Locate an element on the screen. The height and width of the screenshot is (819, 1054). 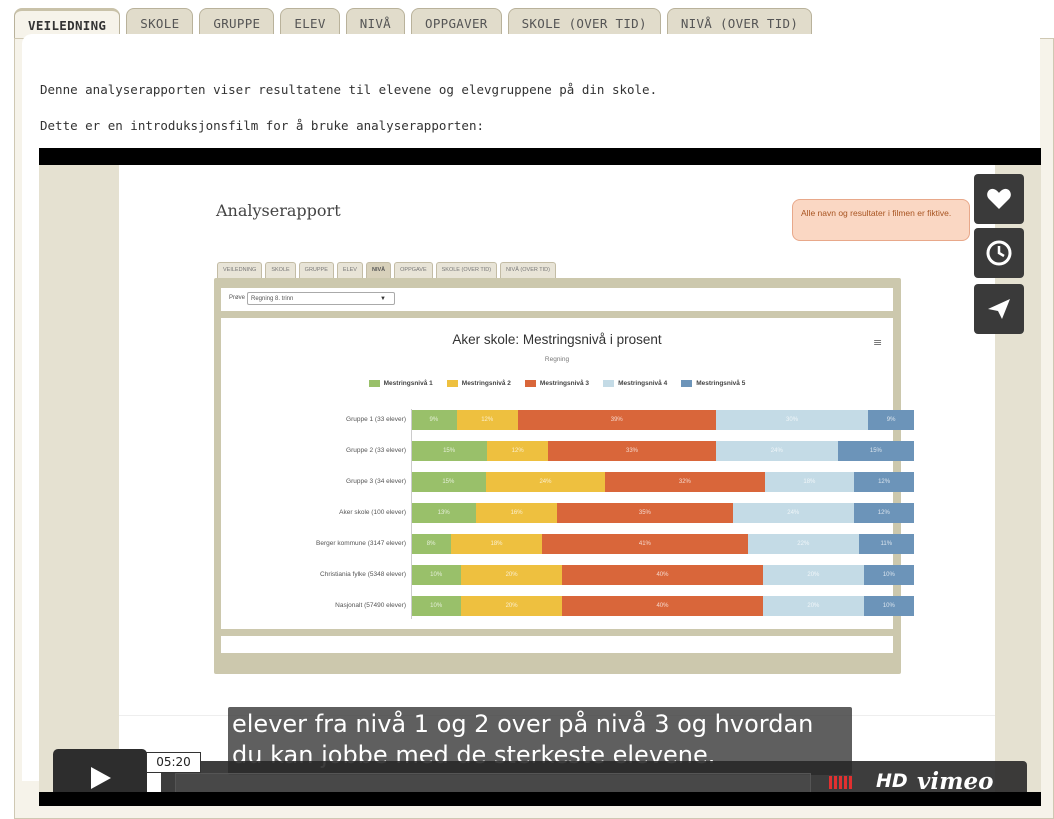
bar-track: 8% 18% 41% 22% 11% is located at coordinates (662, 544).